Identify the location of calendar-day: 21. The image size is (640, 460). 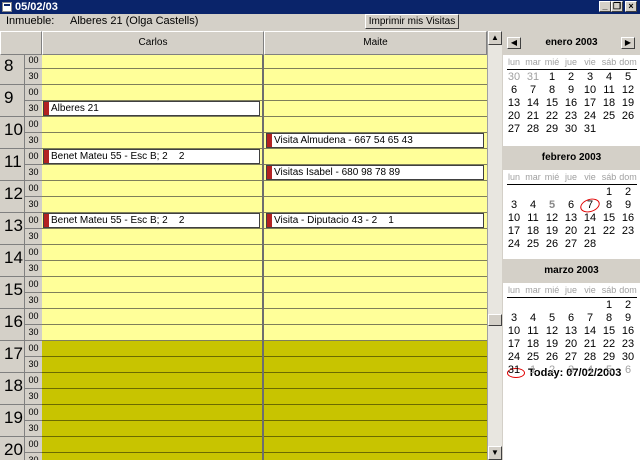
(590, 344).